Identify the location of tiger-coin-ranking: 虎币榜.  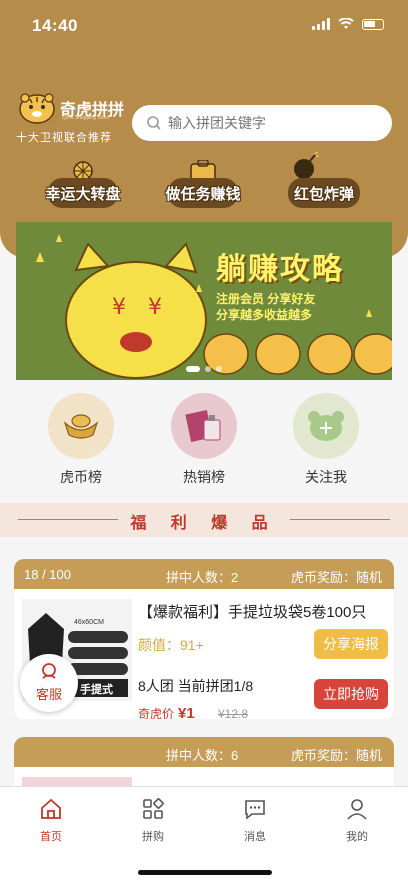
(81, 440).